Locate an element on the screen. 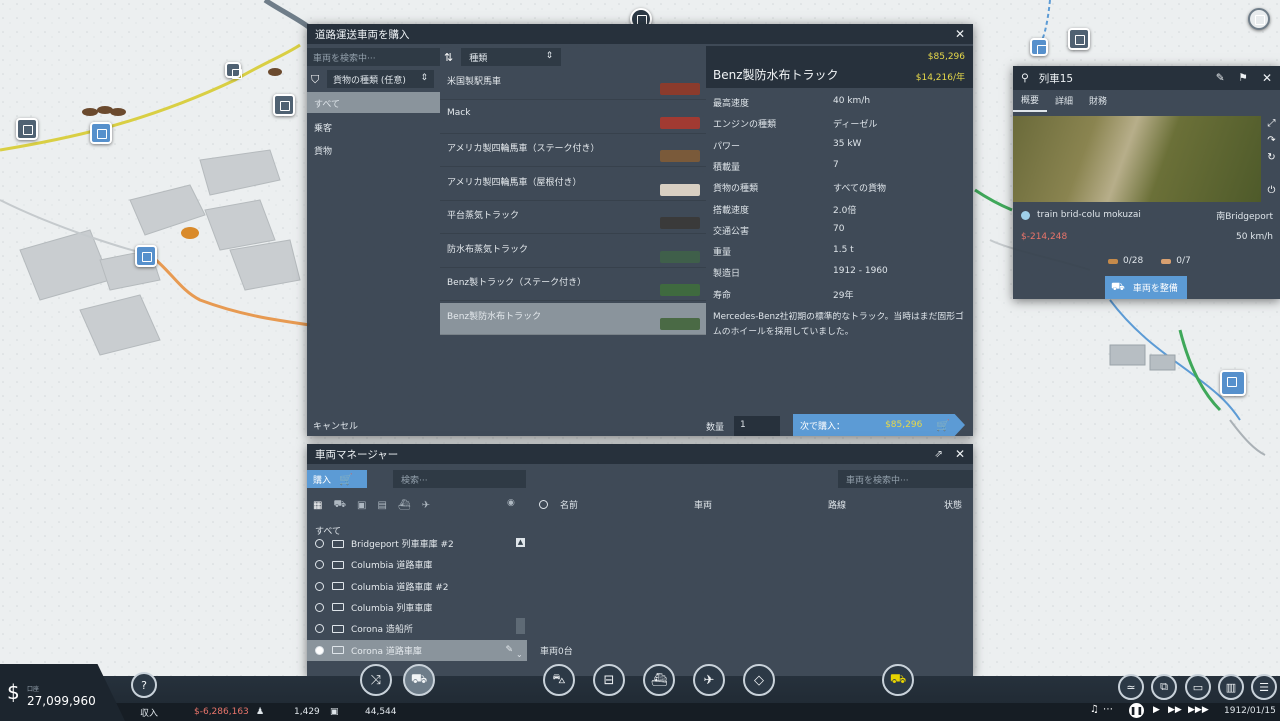  quantity-input: 1 is located at coordinates (757, 426).